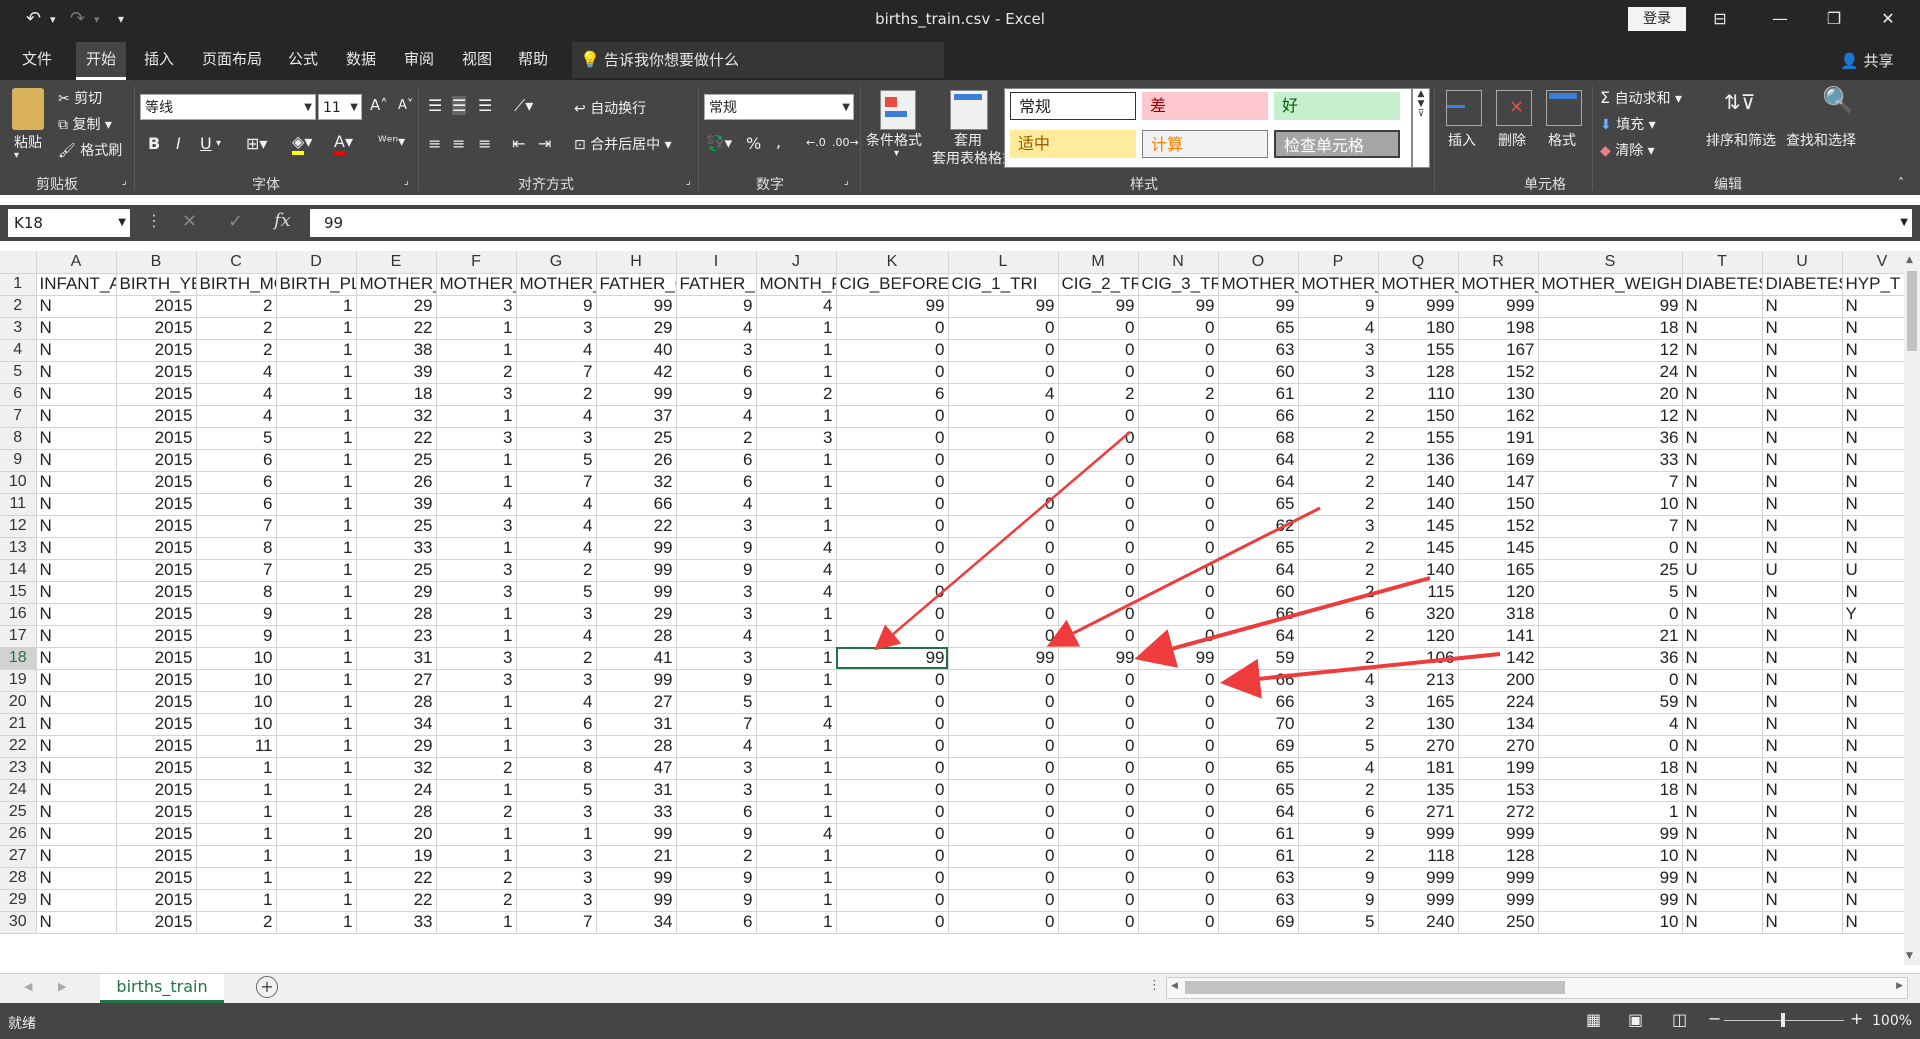  What do you see at coordinates (85, 124) in the screenshot?
I see `copy-button: ⧉ 复制 ▾` at bounding box center [85, 124].